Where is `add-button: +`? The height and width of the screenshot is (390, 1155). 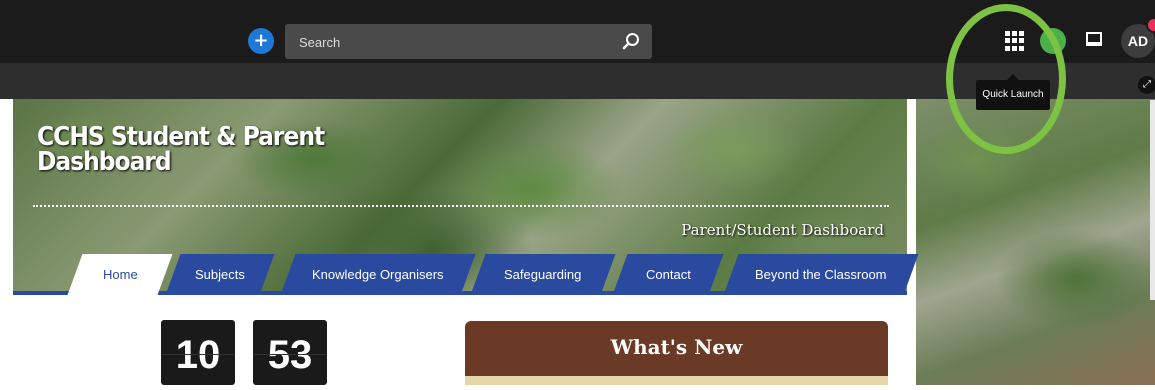 add-button: + is located at coordinates (261, 41).